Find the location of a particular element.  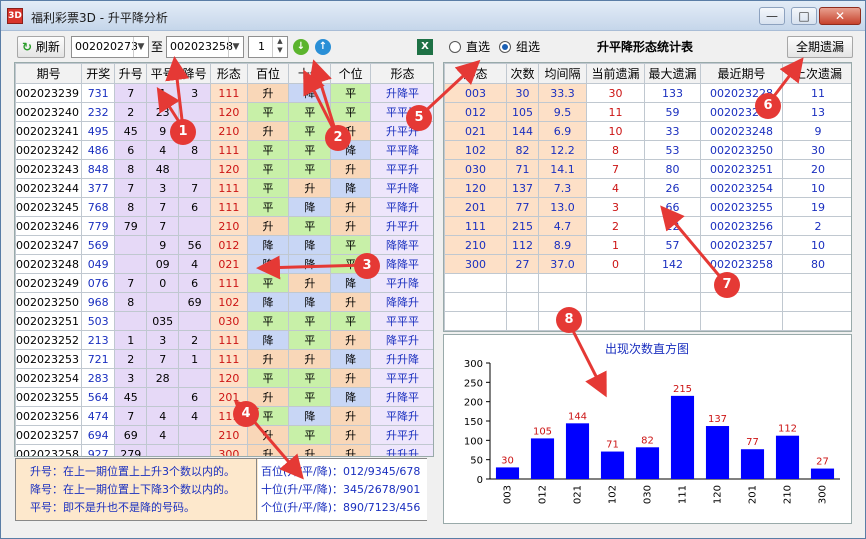

table-row: 201 77 13.0 3 66 002023255 19 is located at coordinates (647, 207).